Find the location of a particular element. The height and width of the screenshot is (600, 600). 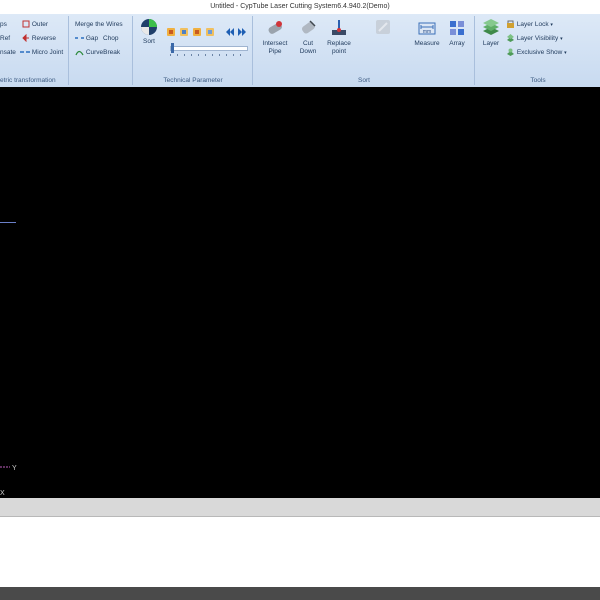

technical-icon-row is located at coordinates (206, 32).